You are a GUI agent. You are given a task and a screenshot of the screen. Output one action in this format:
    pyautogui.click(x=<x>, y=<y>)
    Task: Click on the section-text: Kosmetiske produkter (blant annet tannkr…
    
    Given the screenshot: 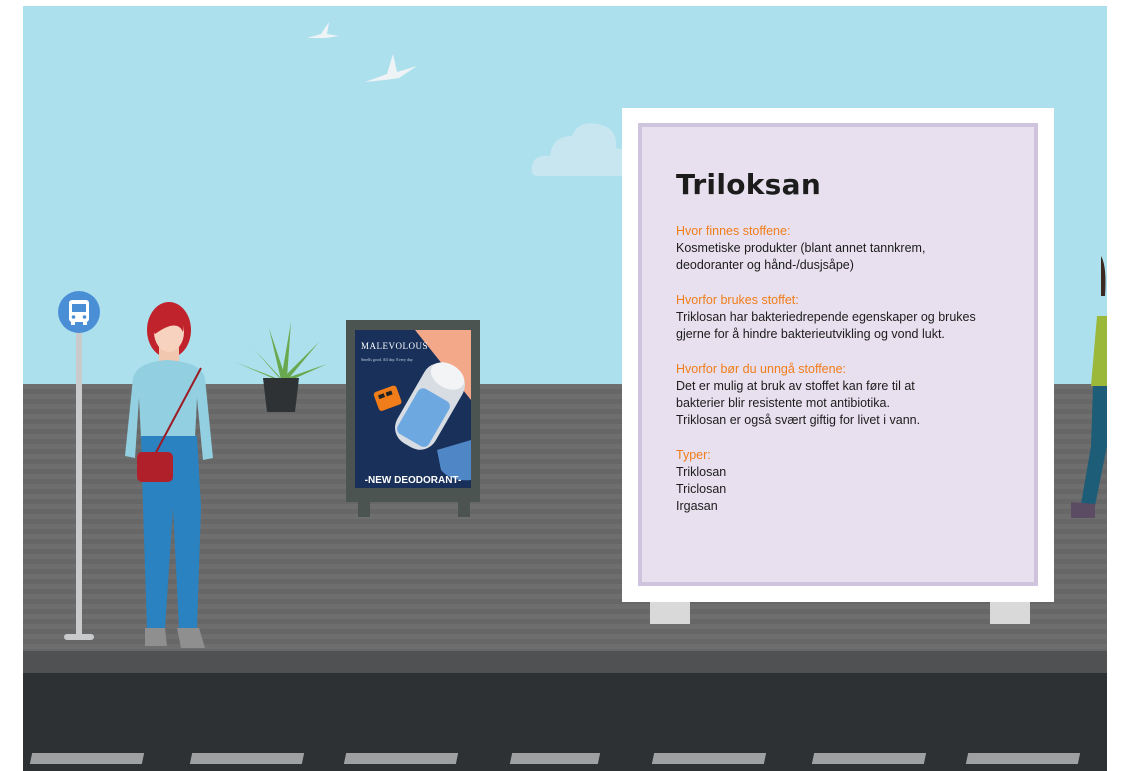 What is the action you would take?
    pyautogui.click(x=801, y=256)
    